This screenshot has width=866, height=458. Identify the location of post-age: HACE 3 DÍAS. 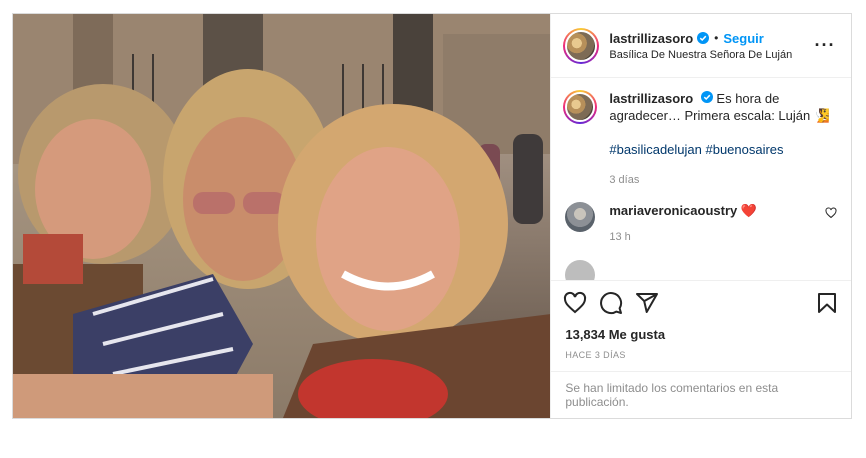
(595, 355).